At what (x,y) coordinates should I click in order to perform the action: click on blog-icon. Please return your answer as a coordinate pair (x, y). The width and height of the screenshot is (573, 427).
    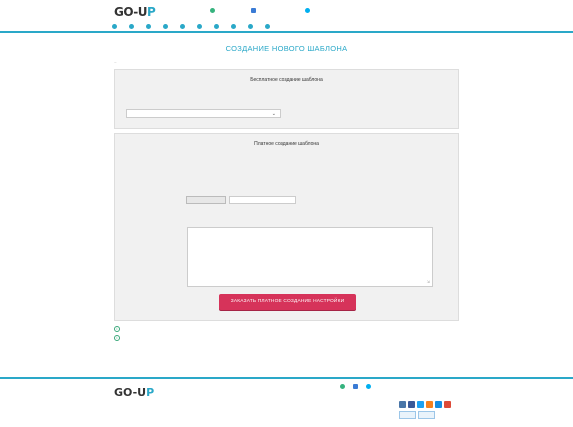
    Looking at the image, I should click on (199, 26).